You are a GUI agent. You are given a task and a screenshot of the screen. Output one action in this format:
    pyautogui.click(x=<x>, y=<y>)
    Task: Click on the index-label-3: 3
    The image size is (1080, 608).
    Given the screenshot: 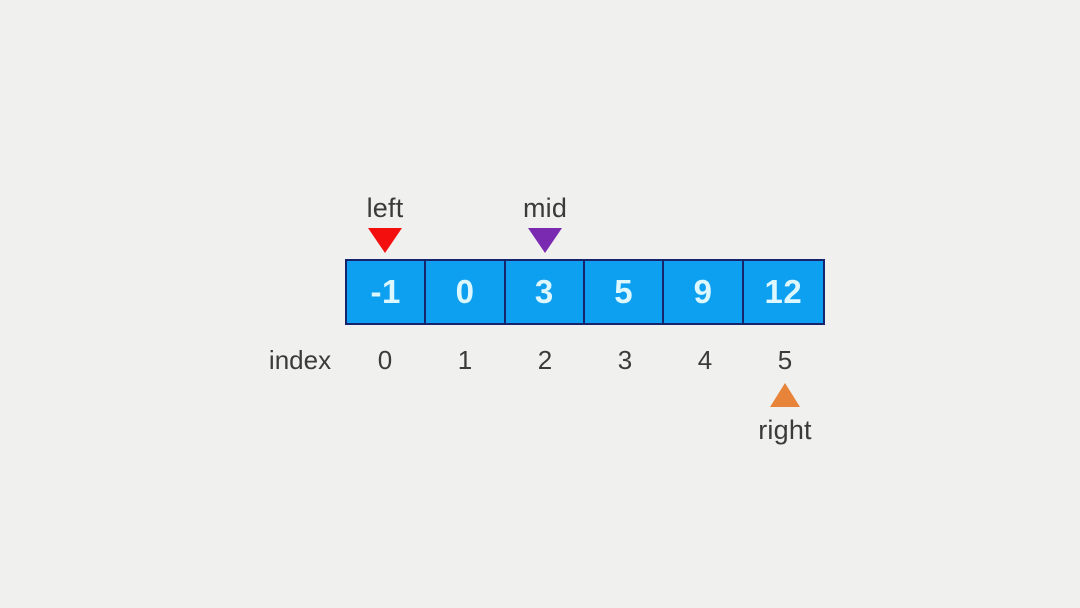 What is the action you would take?
    pyautogui.click(x=625, y=360)
    